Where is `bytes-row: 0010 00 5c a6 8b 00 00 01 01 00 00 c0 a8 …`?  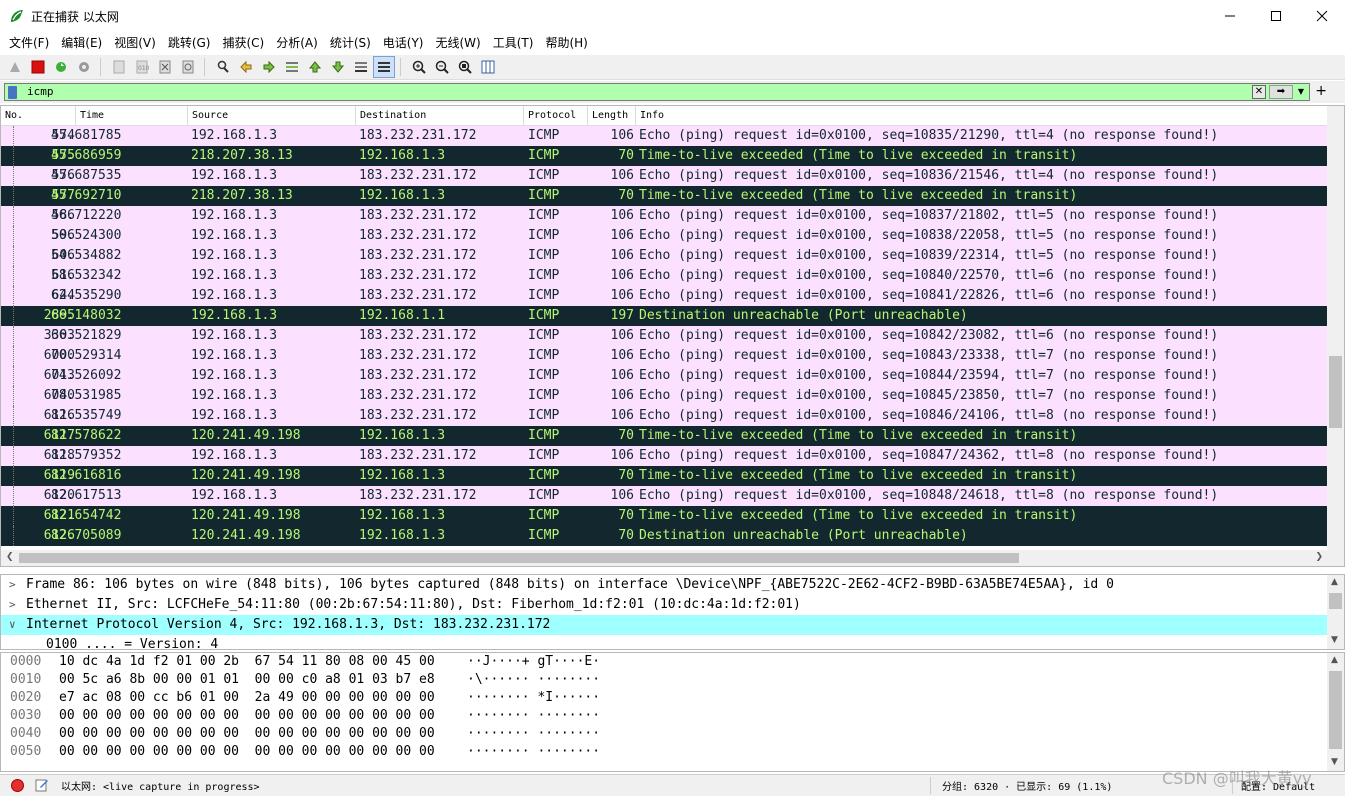
bytes-row: 0010 00 5c a6 8b 00 00 01 01 00 00 c0 a8 … is located at coordinates (672, 680).